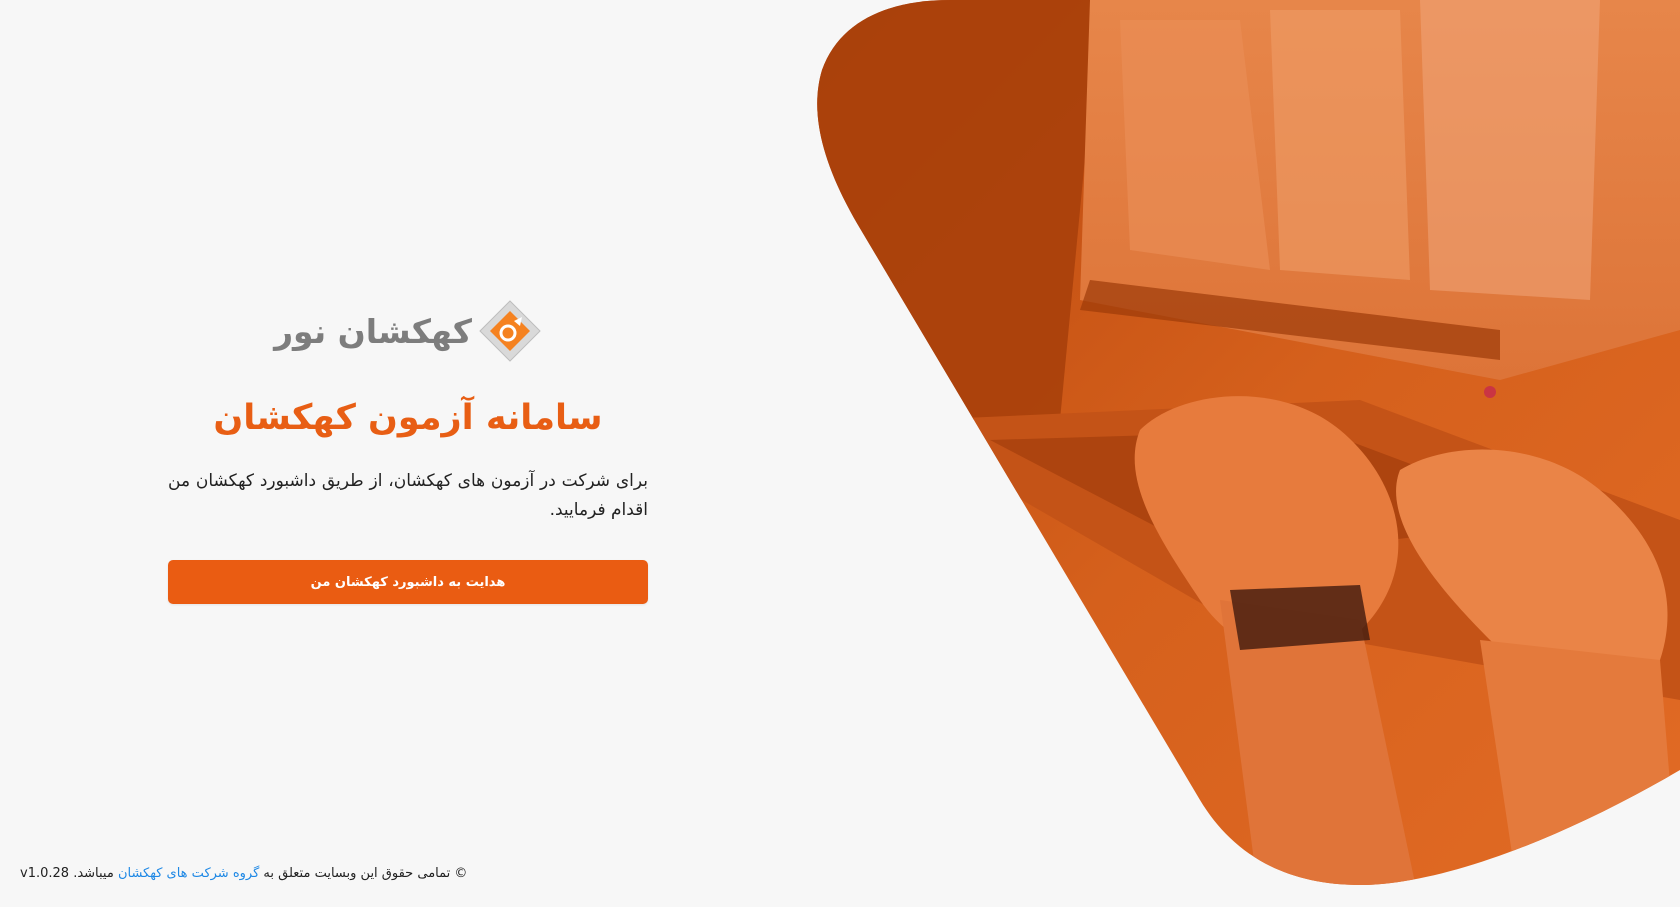  I want to click on copyright-suffix: میباشد., so click(93, 873).